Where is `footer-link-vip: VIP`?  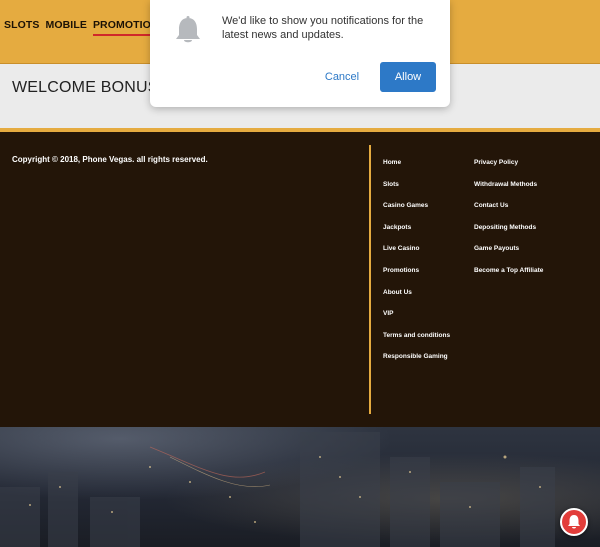
footer-link-vip: VIP is located at coordinates (416, 320).